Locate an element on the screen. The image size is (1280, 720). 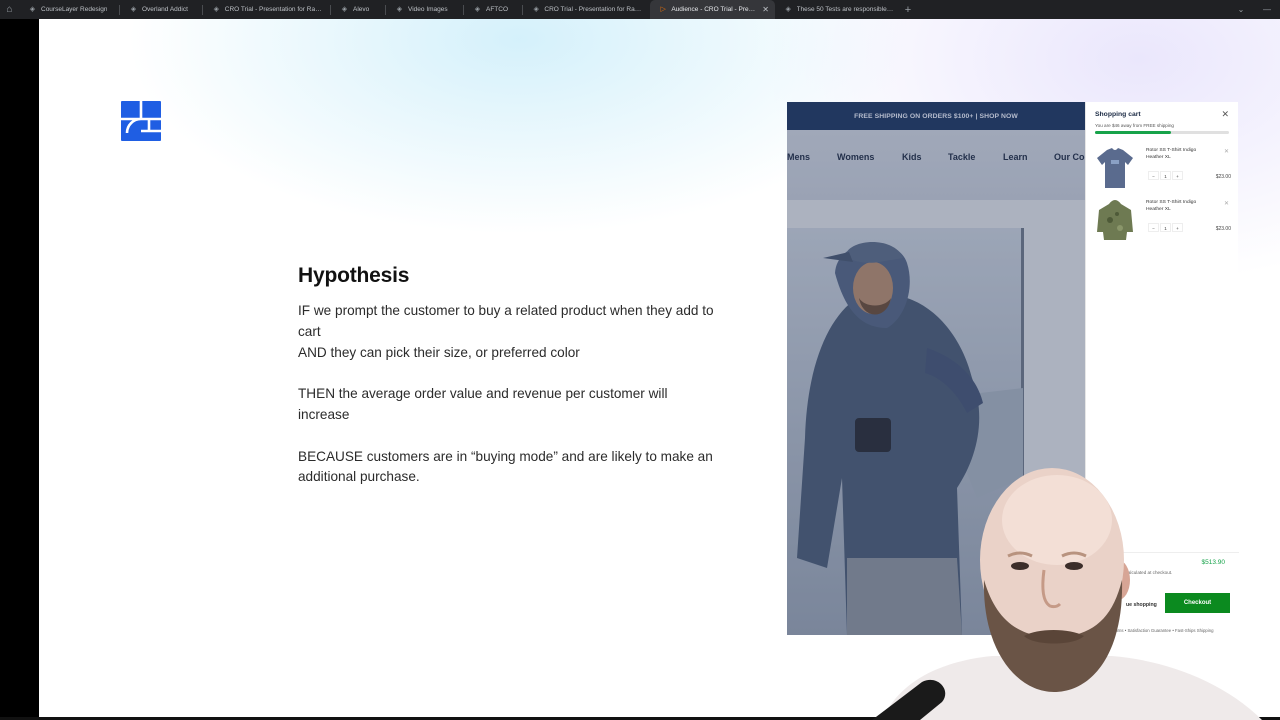
tab-cro-trial-presentation-2: ◈ CRO Trial - Presentation for Ramraj (t is located at coordinates (586, 9).